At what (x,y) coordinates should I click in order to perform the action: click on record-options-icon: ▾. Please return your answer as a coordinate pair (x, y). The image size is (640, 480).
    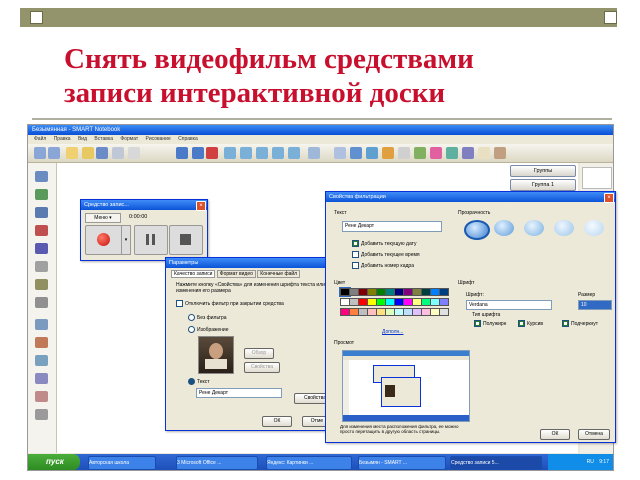
    Looking at the image, I should click on (126, 240).